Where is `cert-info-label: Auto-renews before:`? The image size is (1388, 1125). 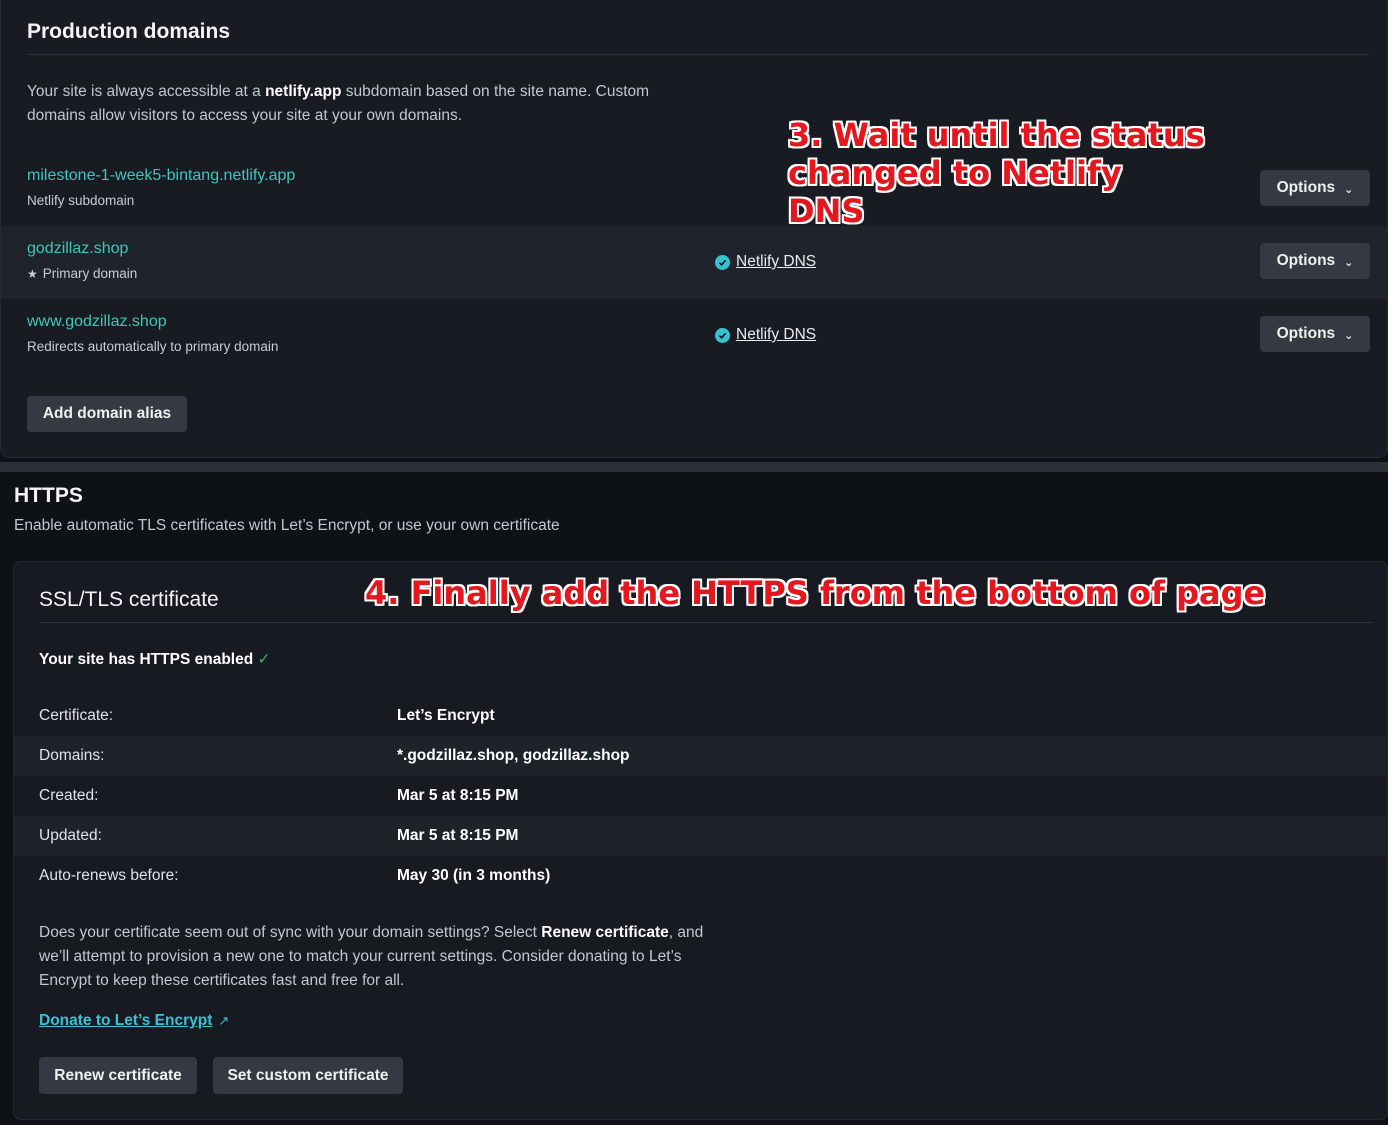
cert-info-label: Auto-renews before: is located at coordinates (109, 875).